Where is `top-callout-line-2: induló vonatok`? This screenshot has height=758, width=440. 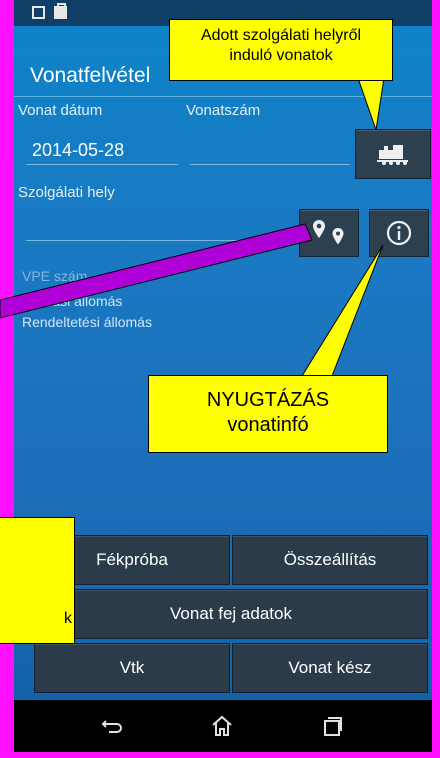
top-callout-line-2: induló vonatok is located at coordinates (281, 55).